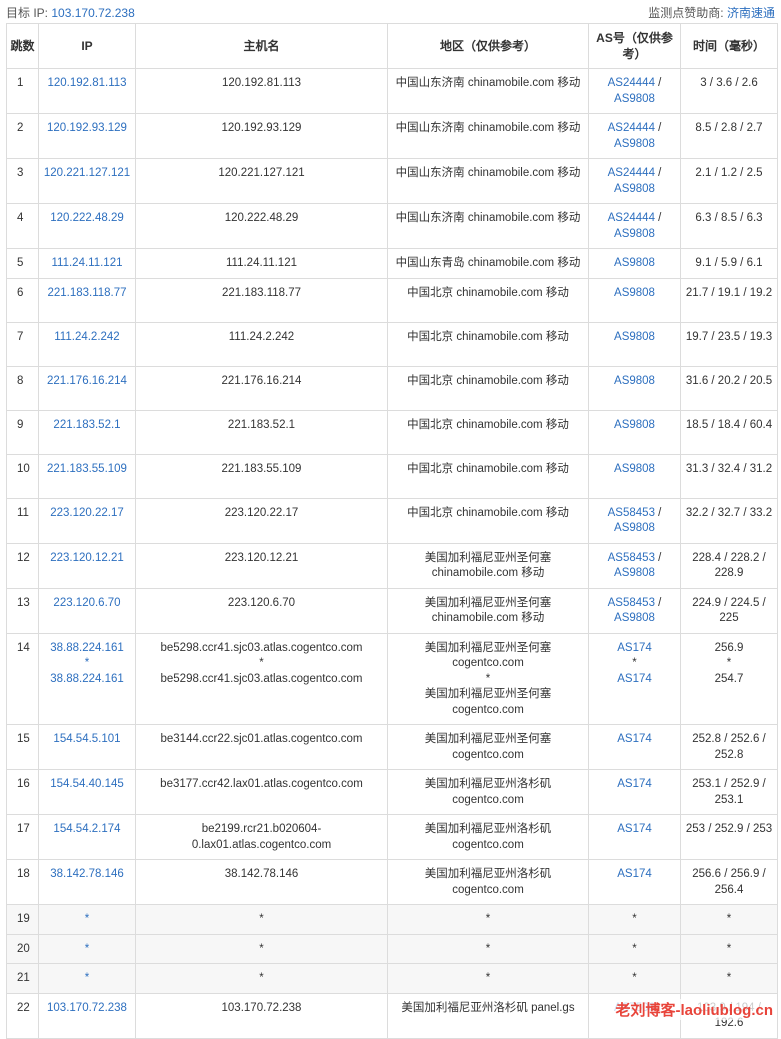  What do you see at coordinates (20, 173) in the screenshot?
I see `hop-number: 3` at bounding box center [20, 173].